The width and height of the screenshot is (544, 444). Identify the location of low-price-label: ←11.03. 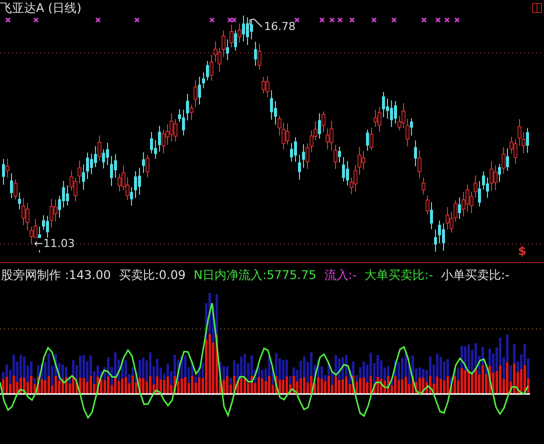
(54, 244).